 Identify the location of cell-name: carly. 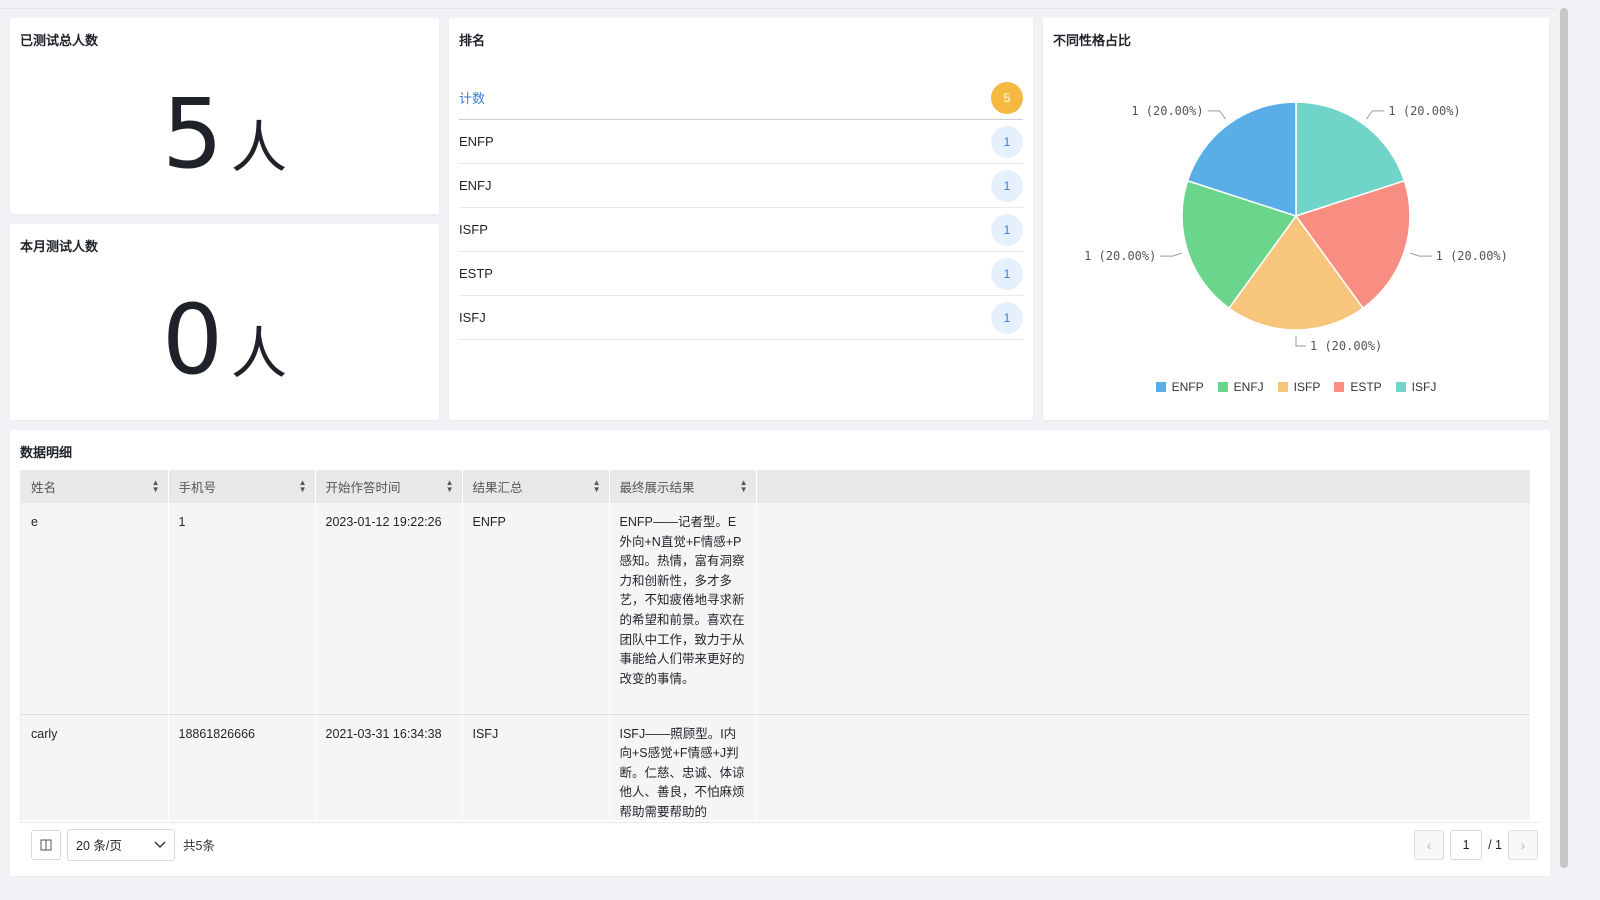
(95, 767).